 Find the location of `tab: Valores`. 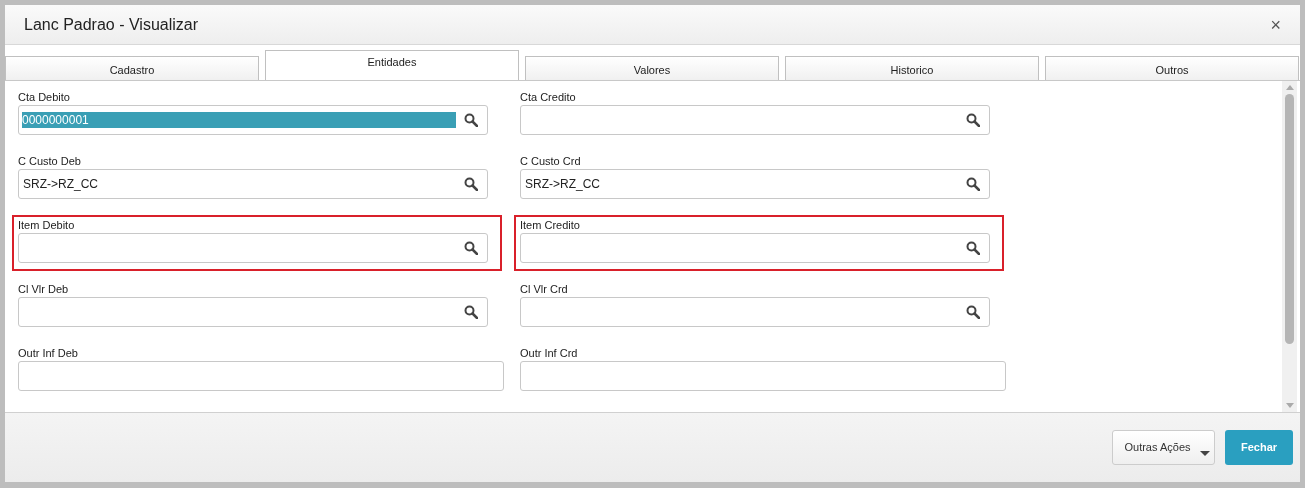

tab: Valores is located at coordinates (652, 68).